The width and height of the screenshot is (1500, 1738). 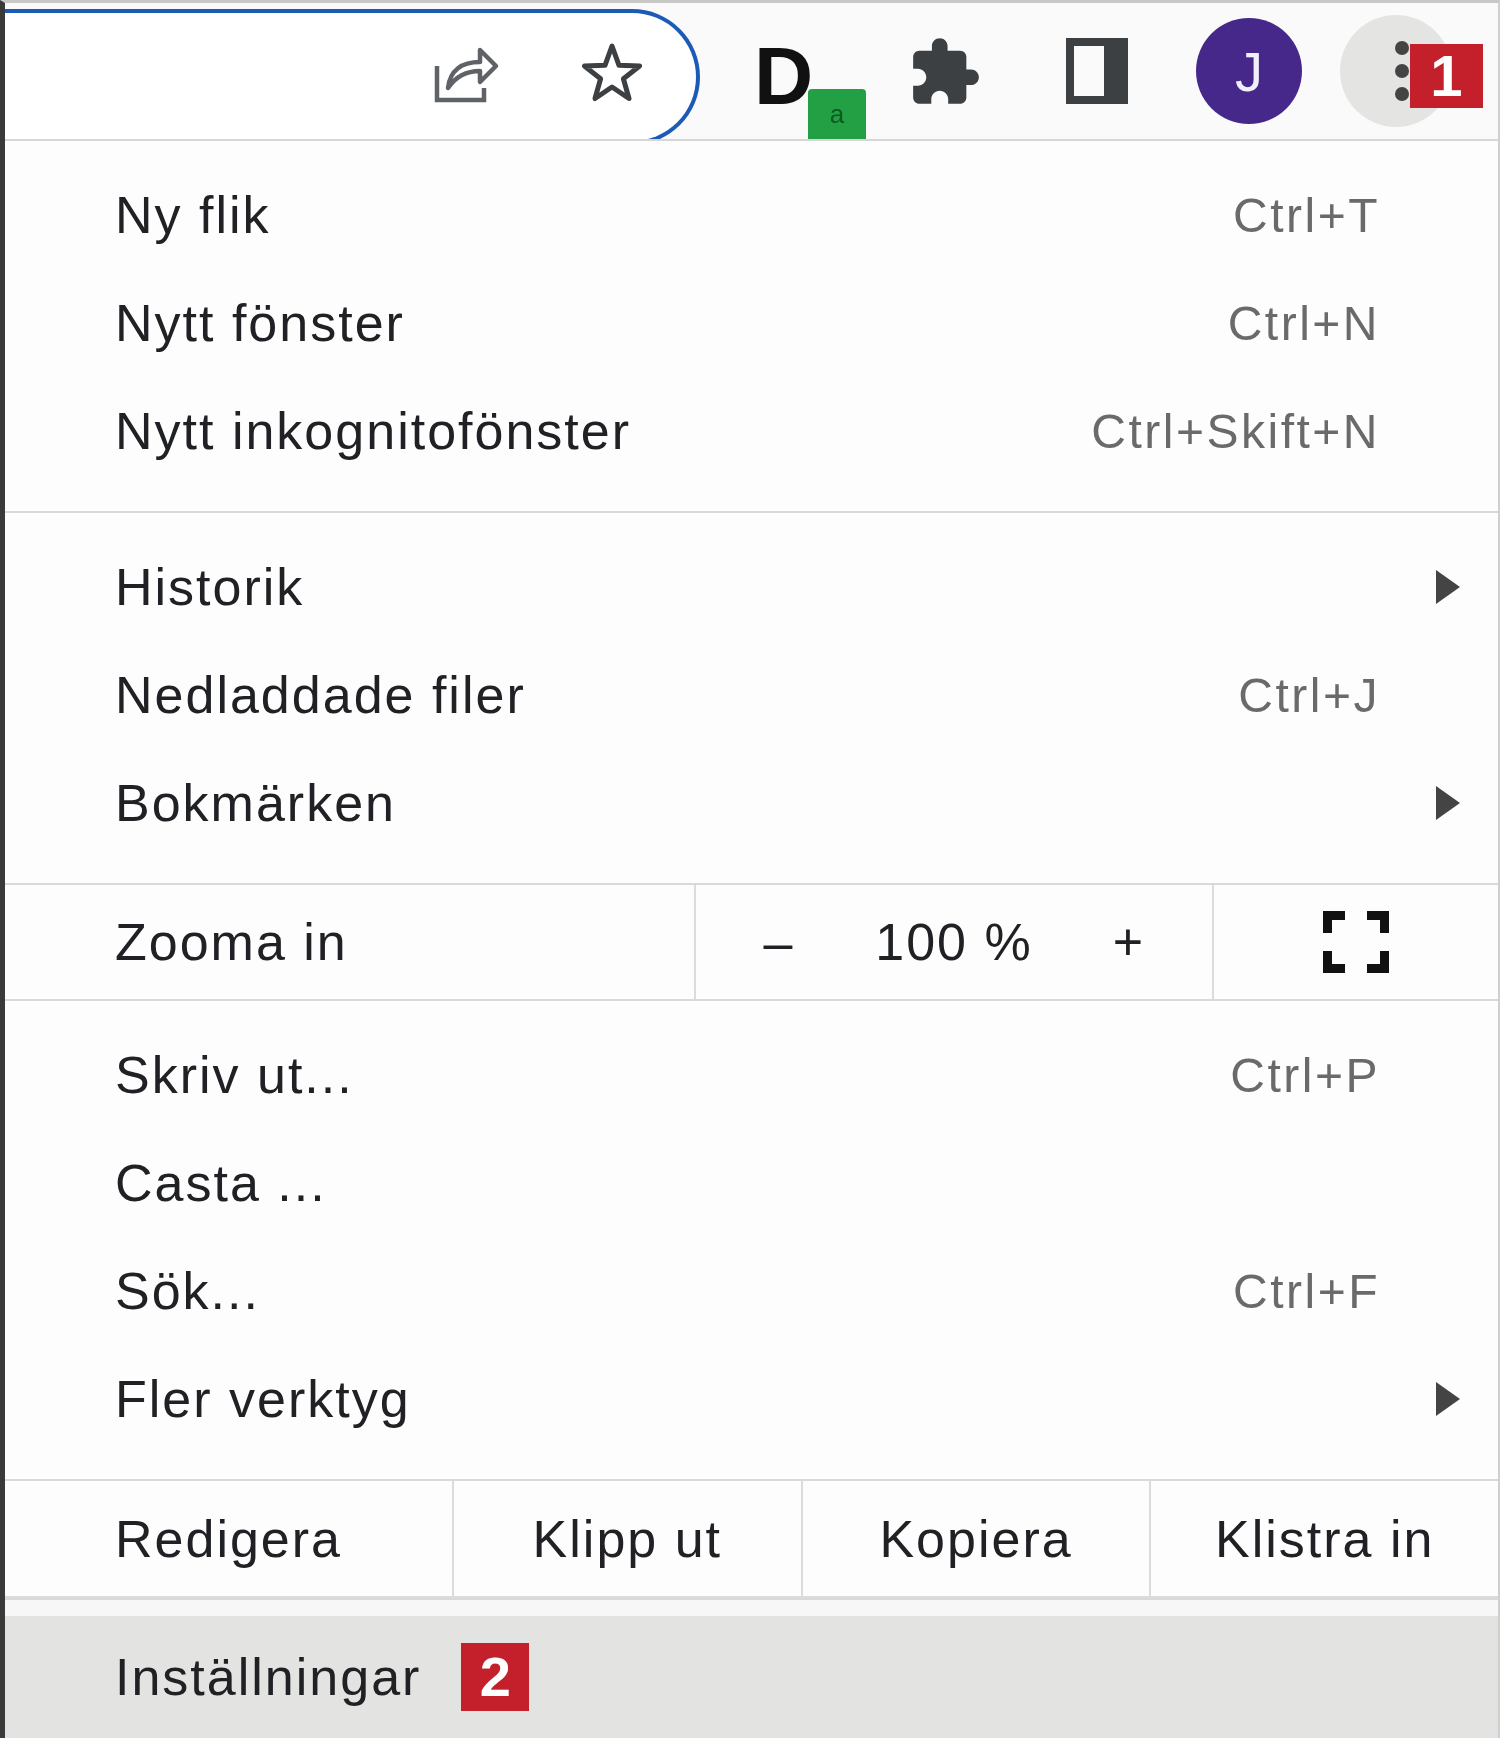 I want to click on address-bar, so click(x=352, y=74).